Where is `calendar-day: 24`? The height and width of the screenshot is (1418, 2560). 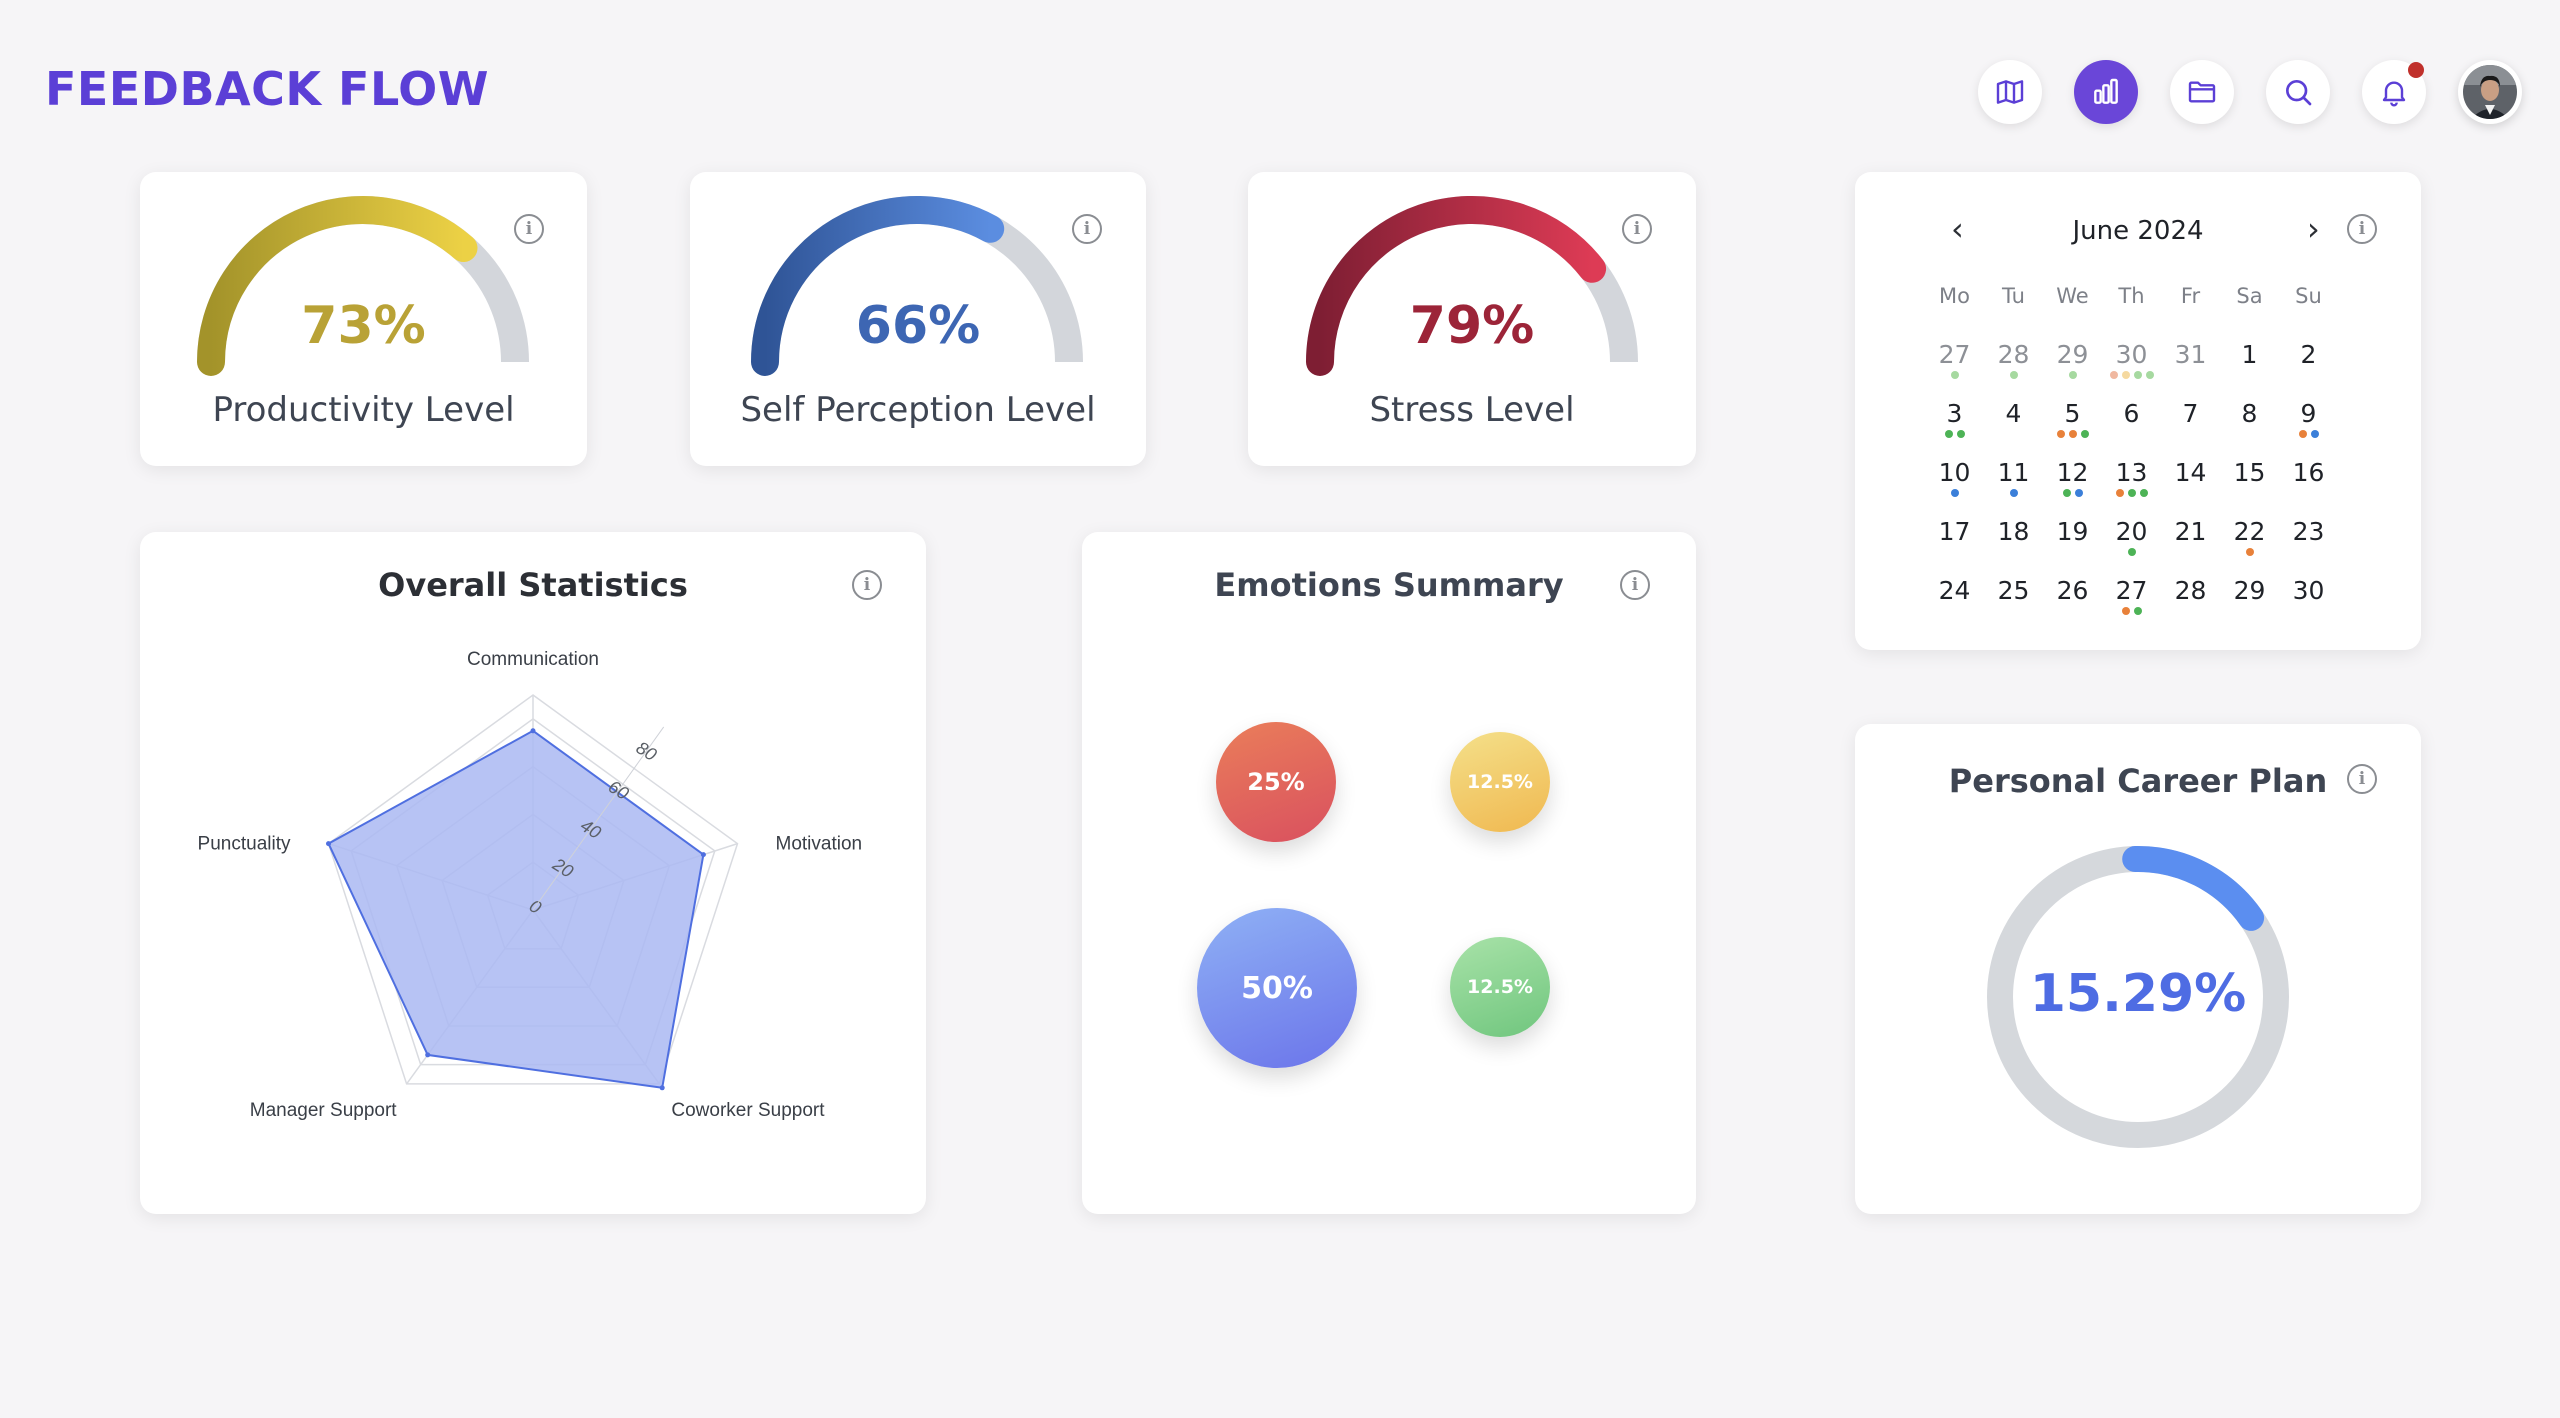 calendar-day: 24 is located at coordinates (1954, 605).